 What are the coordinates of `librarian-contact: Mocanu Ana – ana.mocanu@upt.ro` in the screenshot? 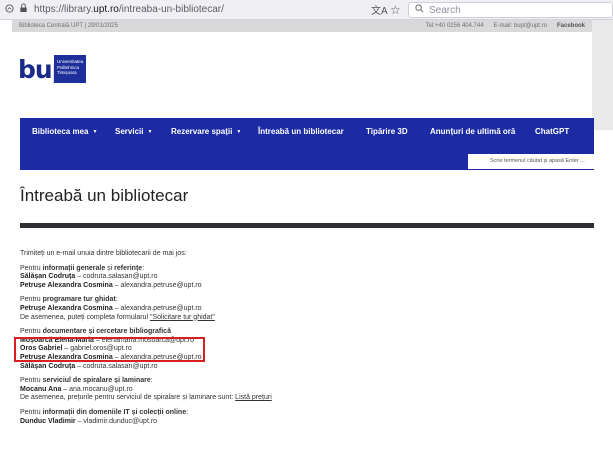 It's located at (76, 389).